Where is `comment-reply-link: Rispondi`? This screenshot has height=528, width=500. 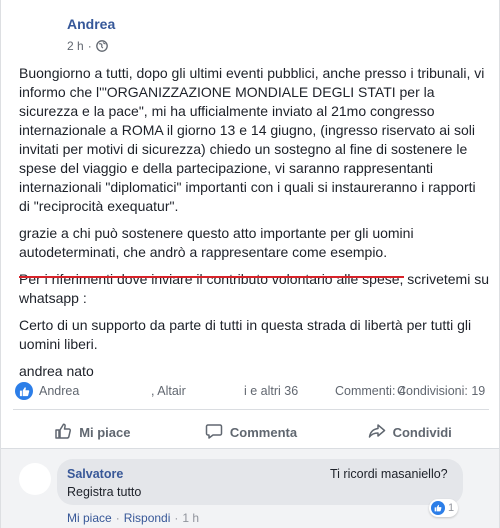 comment-reply-link: Rispondi is located at coordinates (147, 518).